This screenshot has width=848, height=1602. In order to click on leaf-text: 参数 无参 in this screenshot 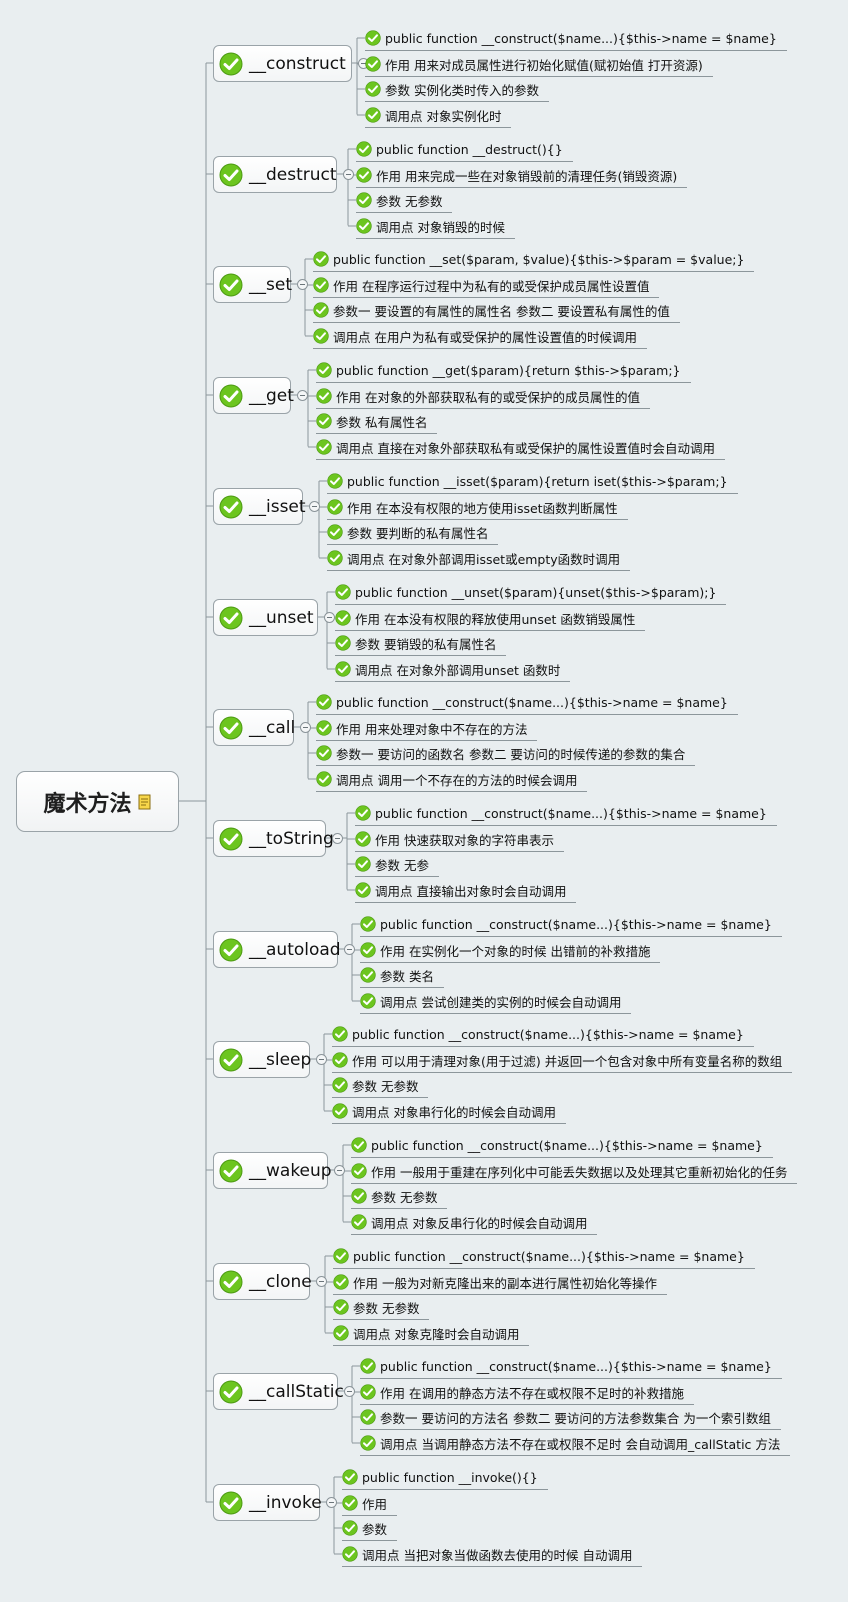, I will do `click(402, 865)`.